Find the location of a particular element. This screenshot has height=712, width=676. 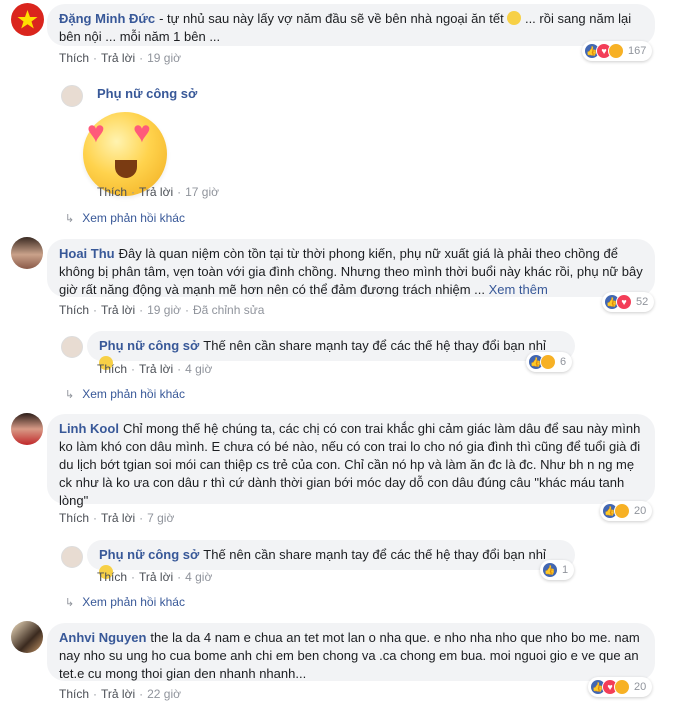

sad-reaction-icon is located at coordinates (622, 511).